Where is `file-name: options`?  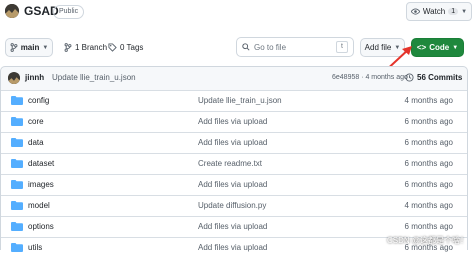
file-name: options is located at coordinates (41, 226).